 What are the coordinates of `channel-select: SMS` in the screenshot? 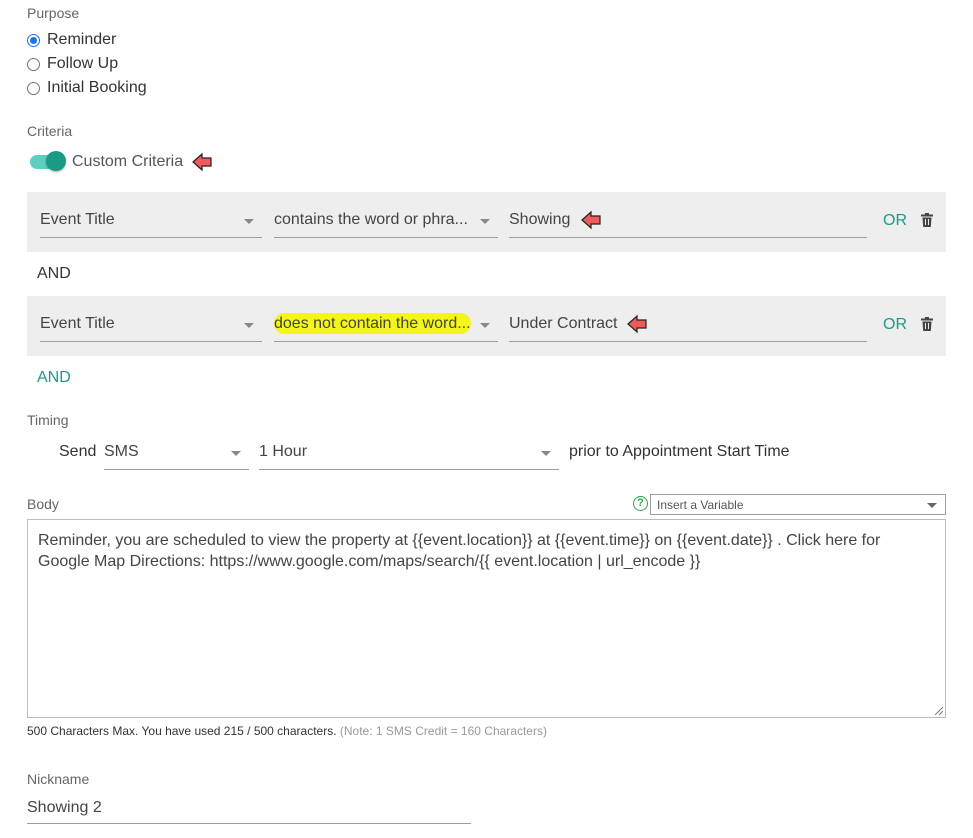 It's located at (176, 454).